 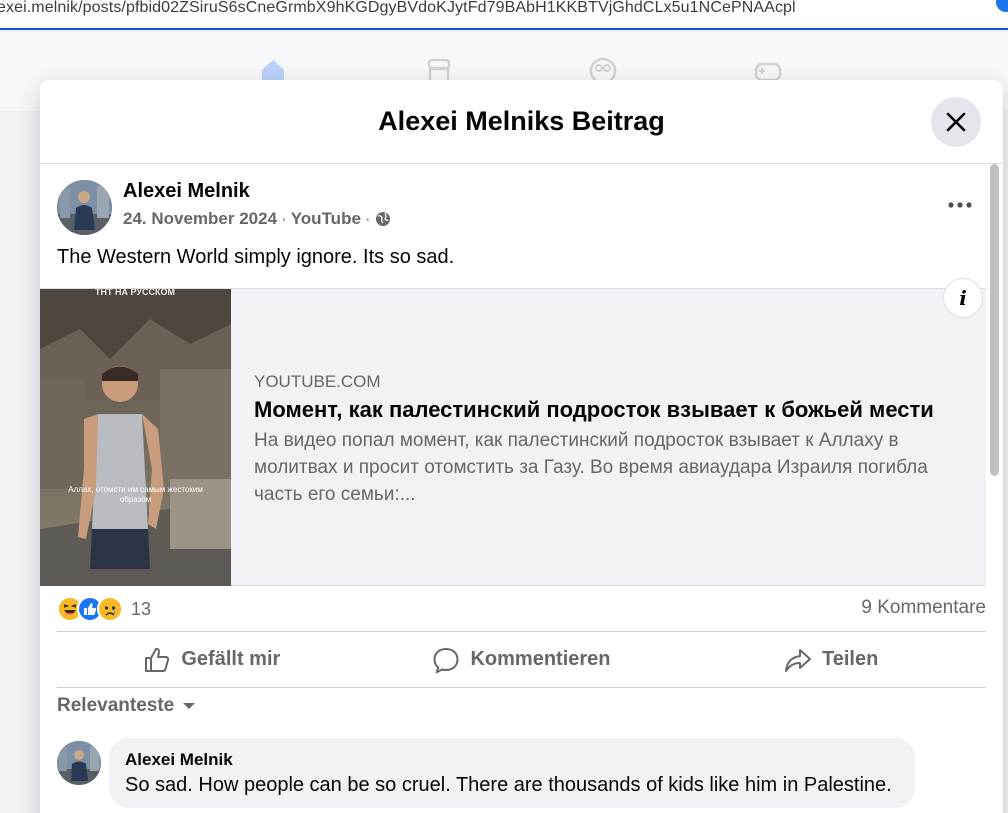 I want to click on commenter-avatar, so click(x=79, y=763).